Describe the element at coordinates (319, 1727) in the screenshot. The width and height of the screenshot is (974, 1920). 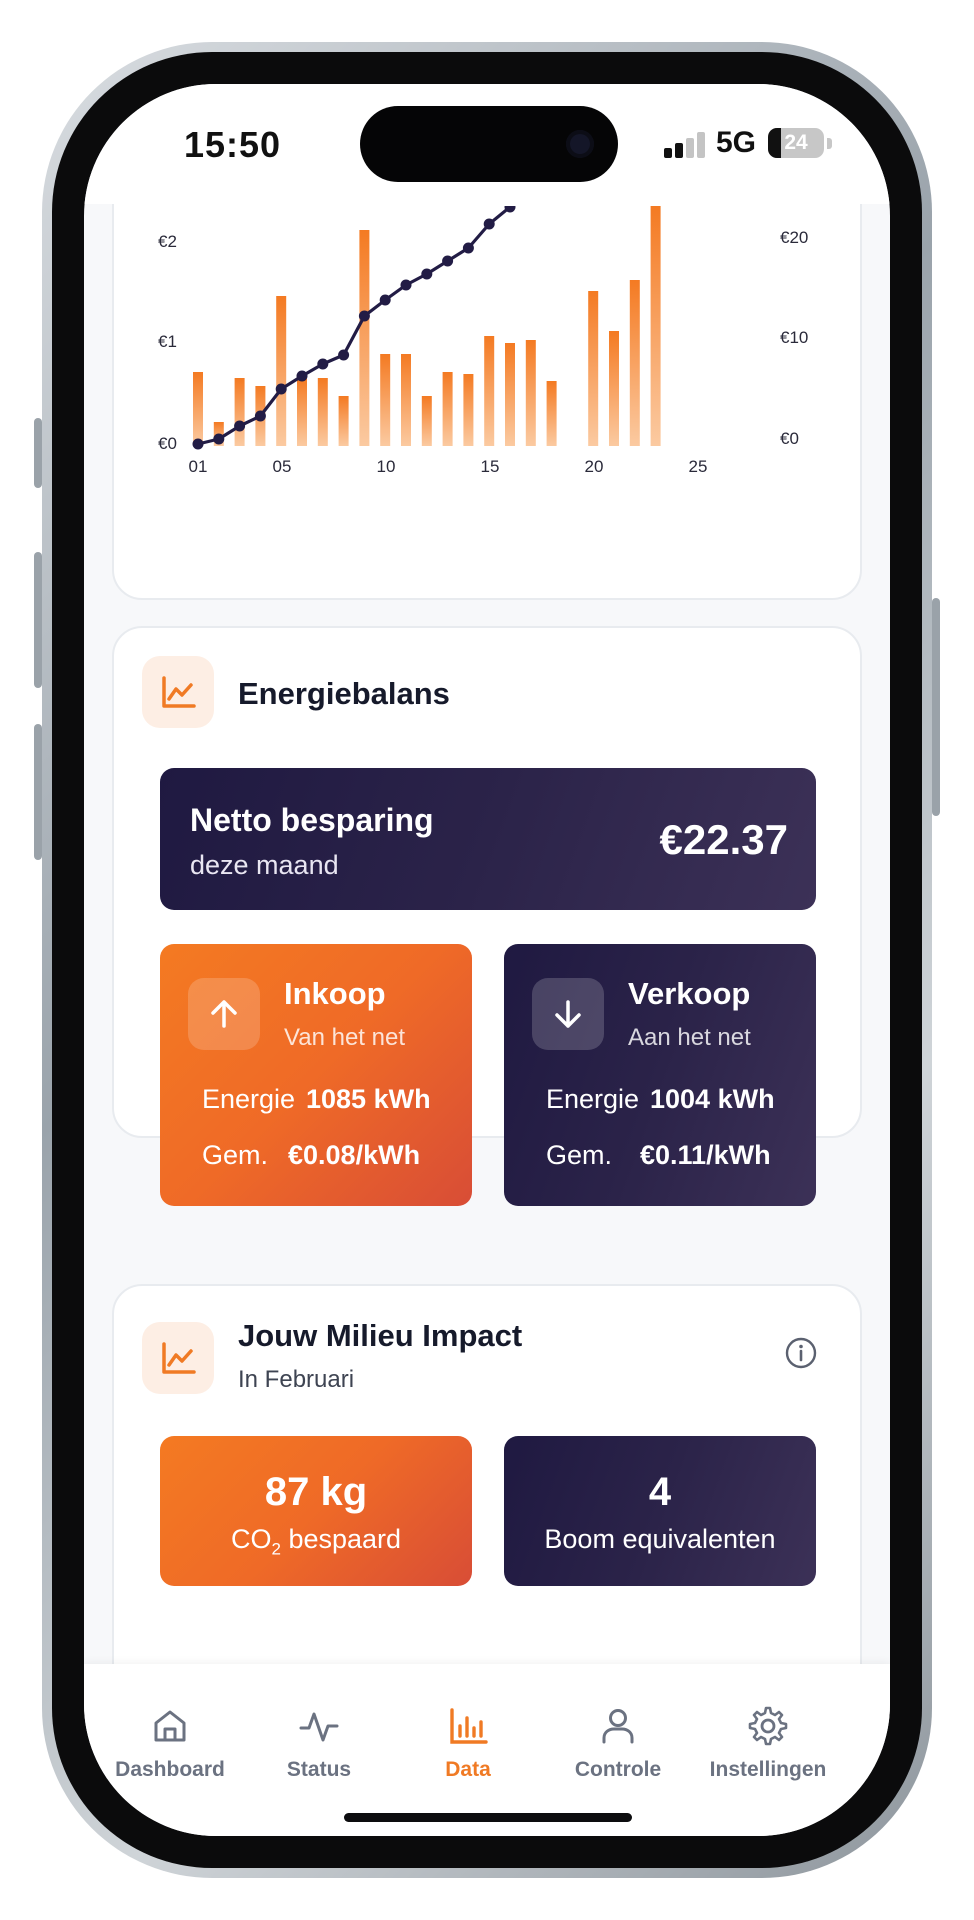
I see `activity-icon` at that location.